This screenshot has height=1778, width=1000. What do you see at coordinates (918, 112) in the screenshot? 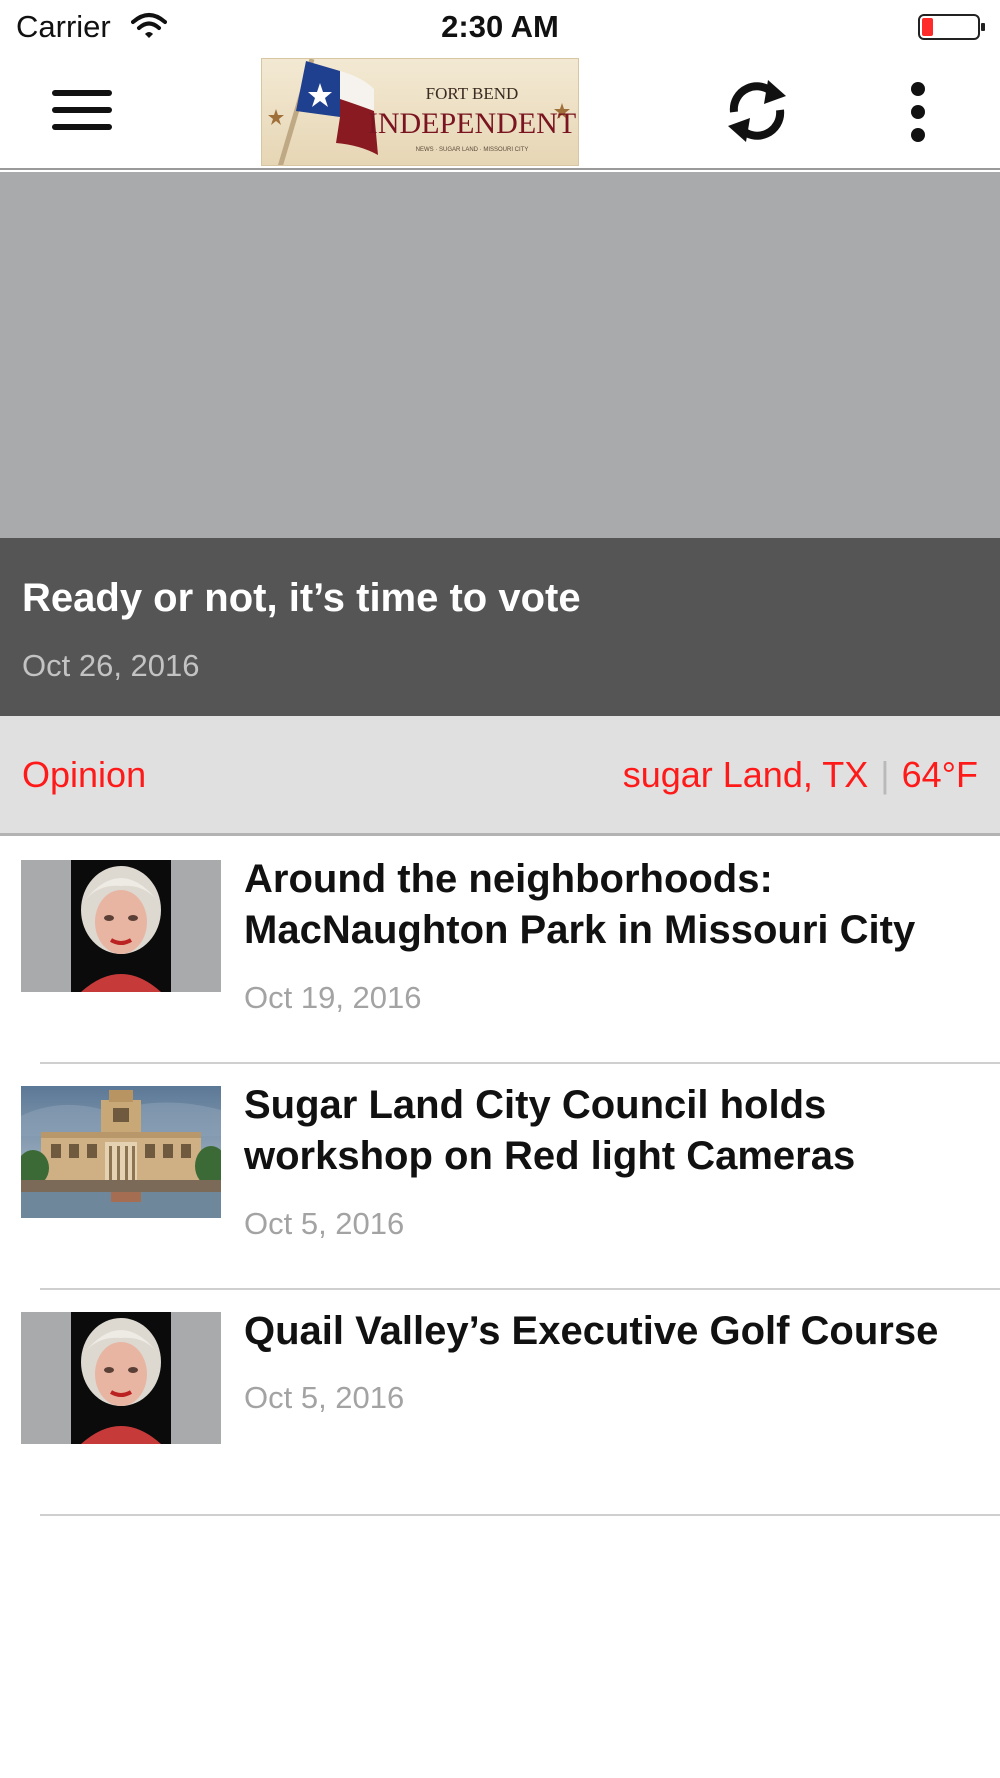
I see `more-vertical-icon` at bounding box center [918, 112].